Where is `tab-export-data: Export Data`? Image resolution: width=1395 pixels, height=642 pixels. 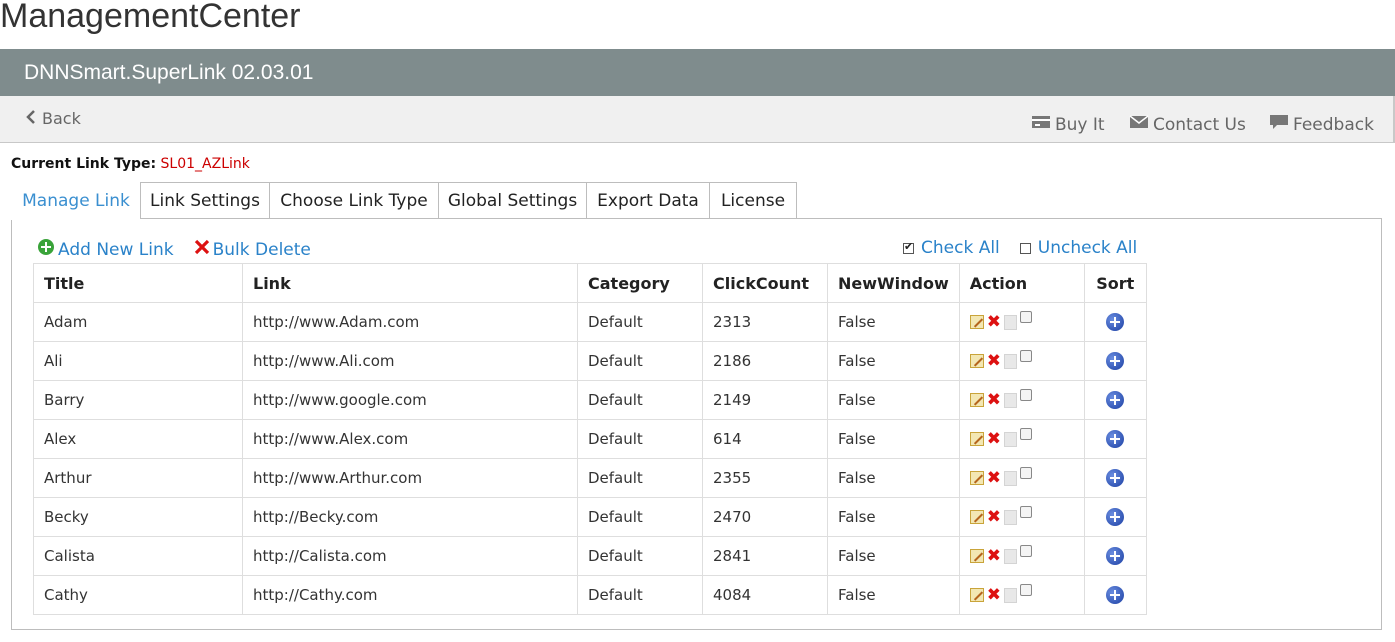
tab-export-data: Export Data is located at coordinates (648, 200).